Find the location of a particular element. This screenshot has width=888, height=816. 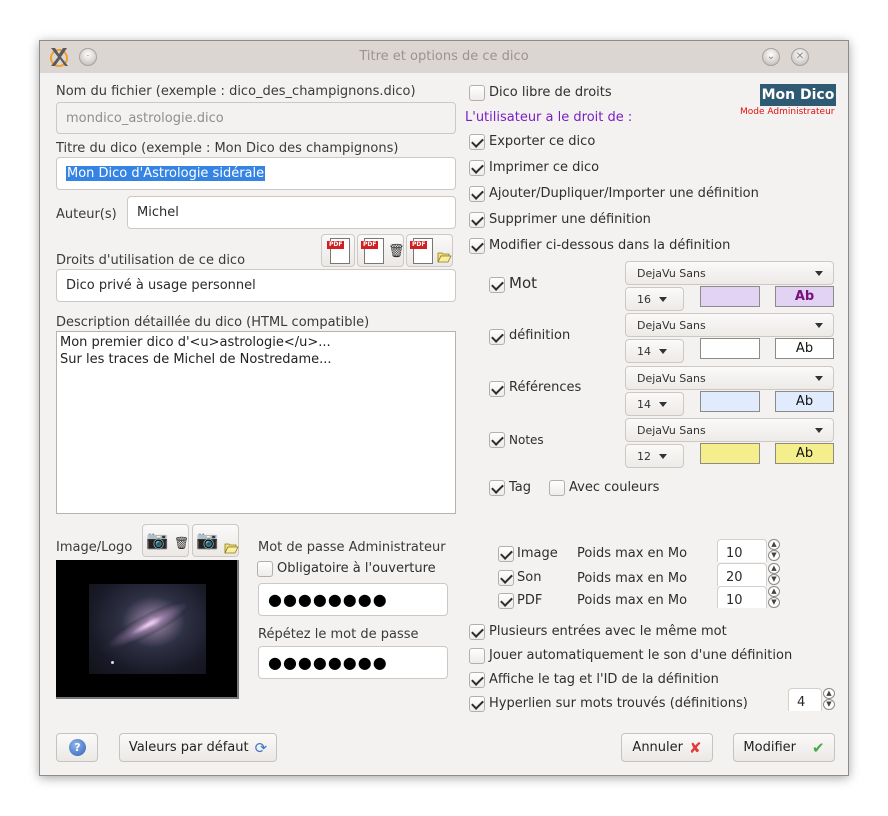

password-input: ●●●●●●●● is located at coordinates (353, 599).